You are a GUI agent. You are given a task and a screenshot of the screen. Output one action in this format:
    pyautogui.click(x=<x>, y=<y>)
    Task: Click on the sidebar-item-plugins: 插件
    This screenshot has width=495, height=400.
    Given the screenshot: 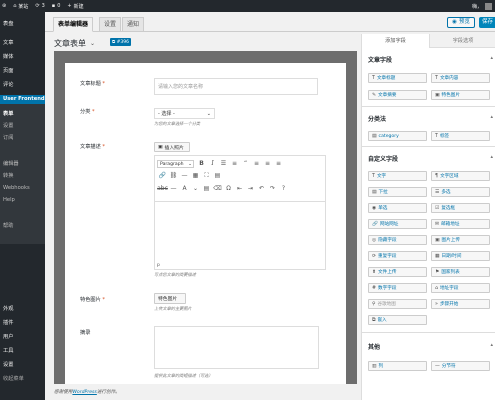 What is the action you would take?
    pyautogui.click(x=22, y=323)
    